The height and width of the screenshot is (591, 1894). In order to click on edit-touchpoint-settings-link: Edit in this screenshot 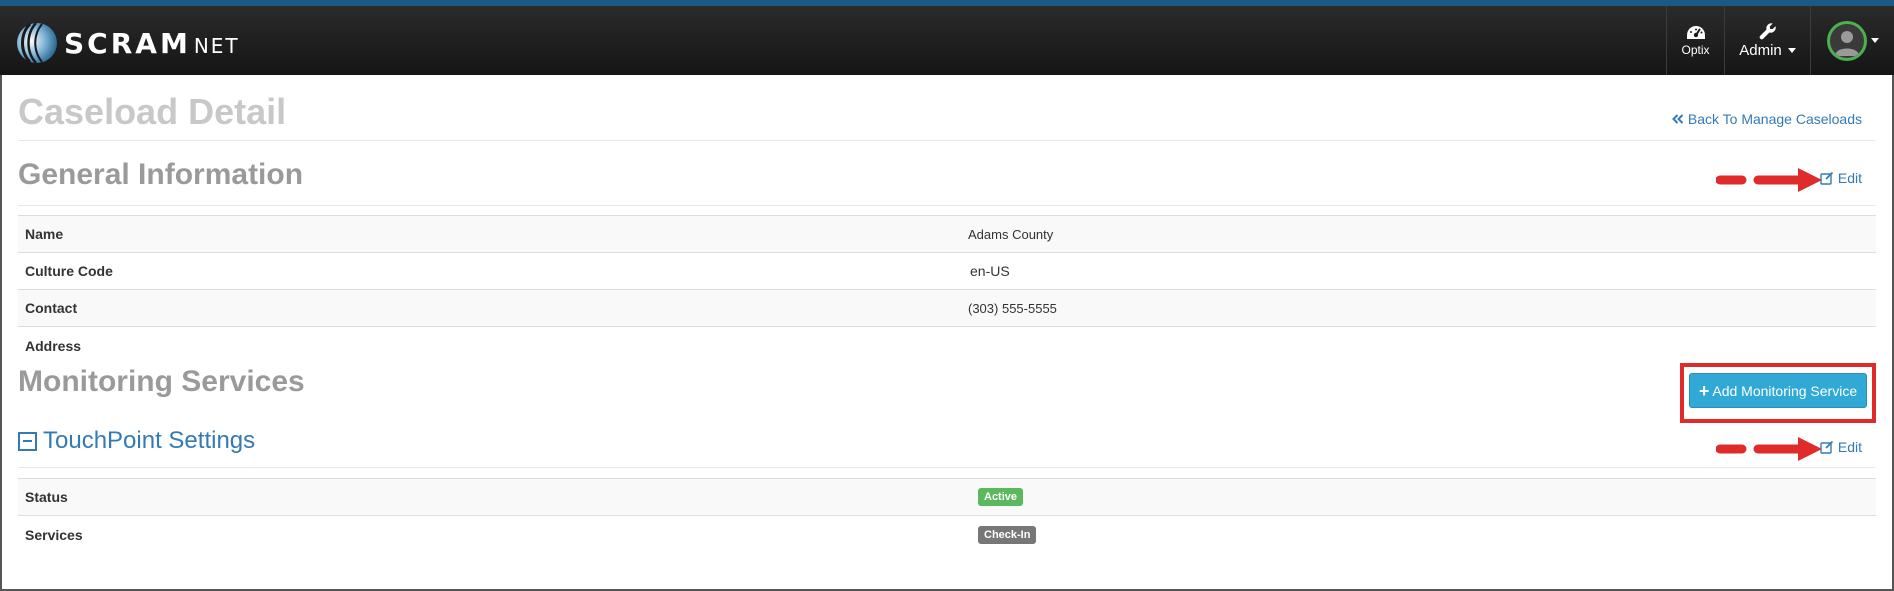, I will do `click(1841, 447)`.